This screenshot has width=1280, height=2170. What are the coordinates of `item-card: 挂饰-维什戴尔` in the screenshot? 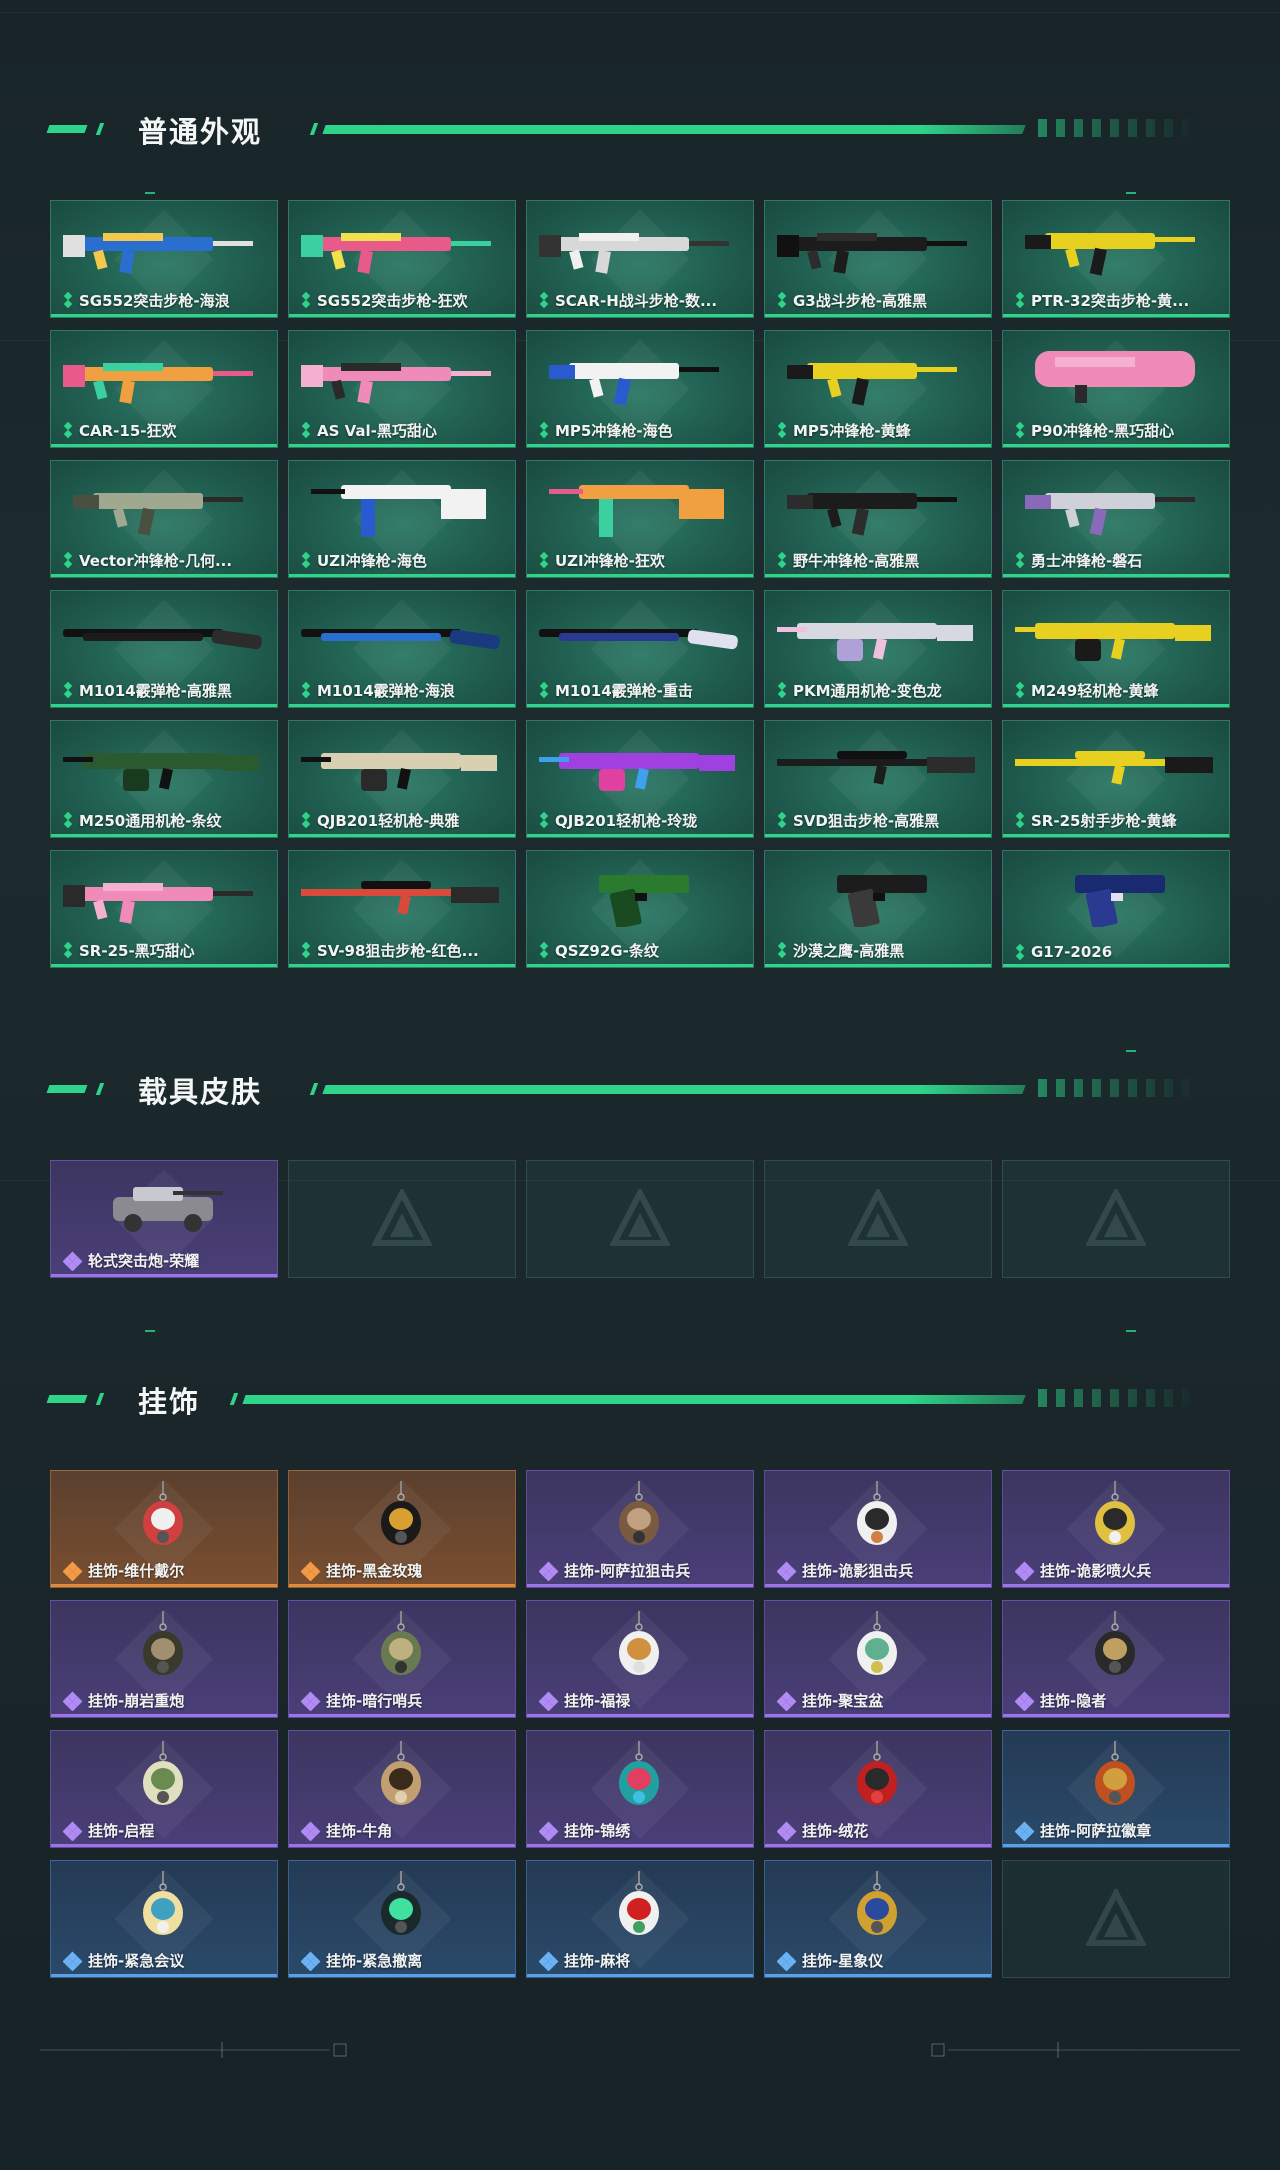 It's located at (164, 1529).